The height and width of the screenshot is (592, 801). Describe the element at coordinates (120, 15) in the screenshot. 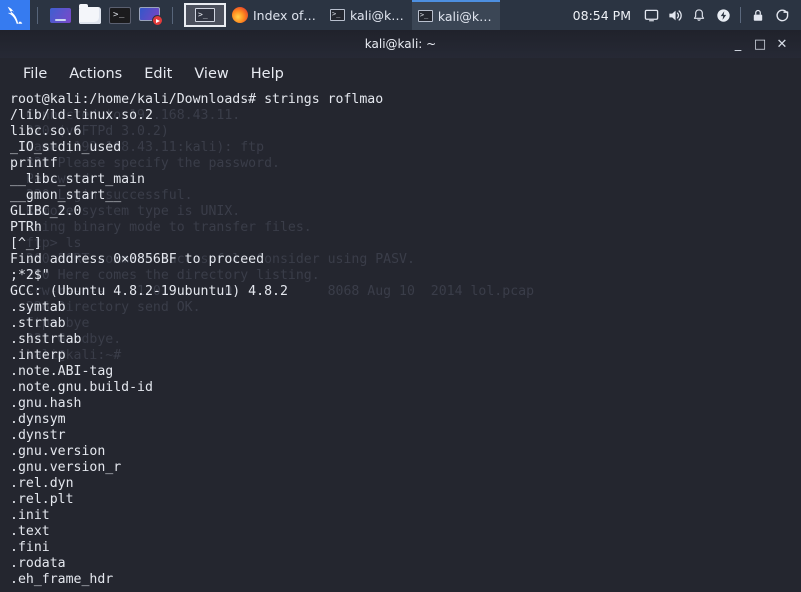

I see `terminal-launcher-icon` at that location.